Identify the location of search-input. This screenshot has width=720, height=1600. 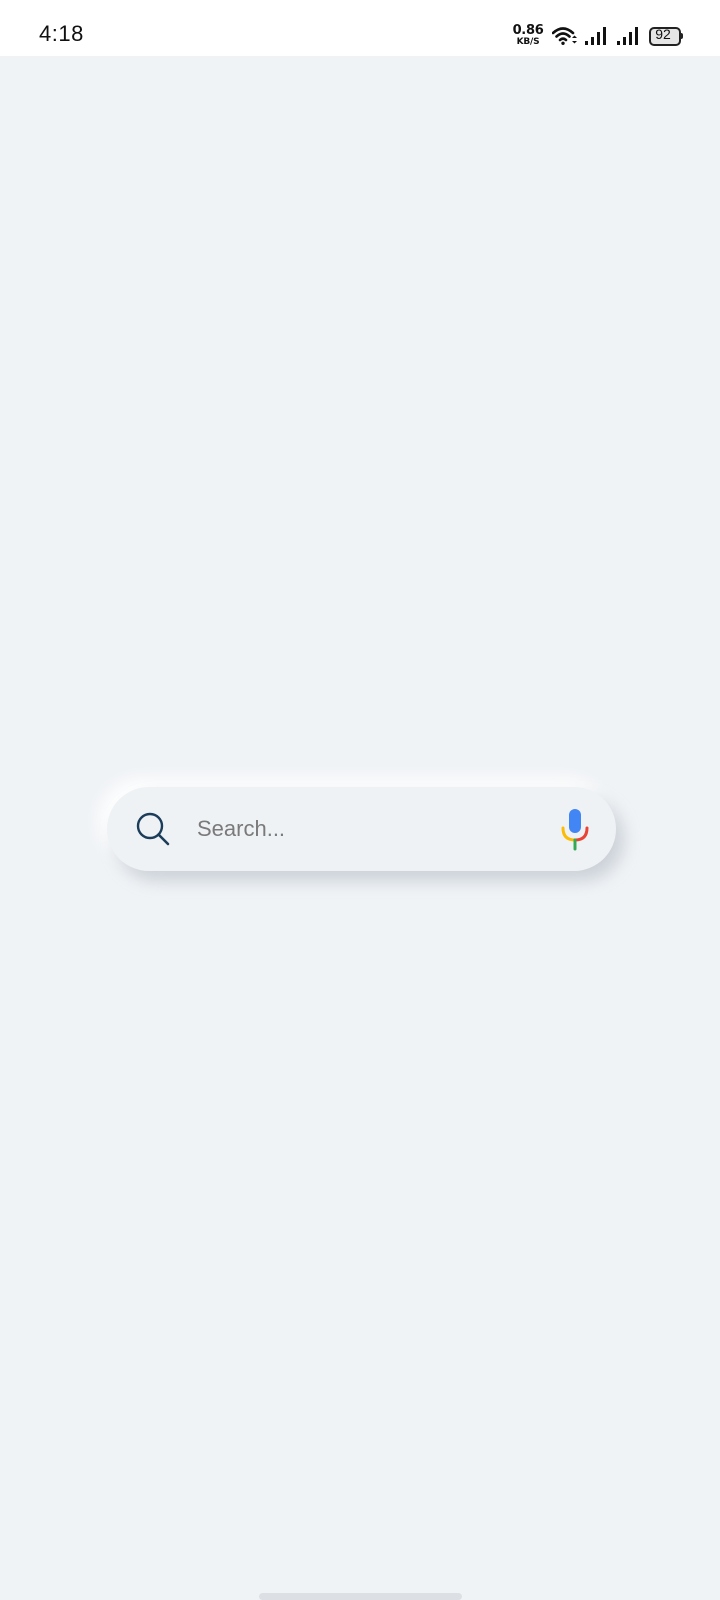
(362, 829).